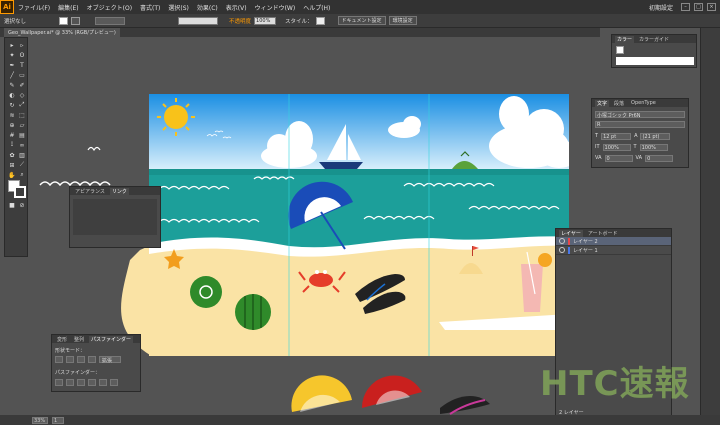  Describe the element at coordinates (12, 65) in the screenshot. I see `pen-tool-icon: ✒` at that location.